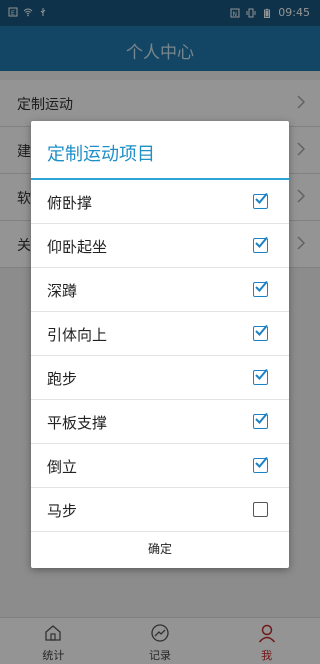  I want to click on option-label: 俯卧撑, so click(70, 203).